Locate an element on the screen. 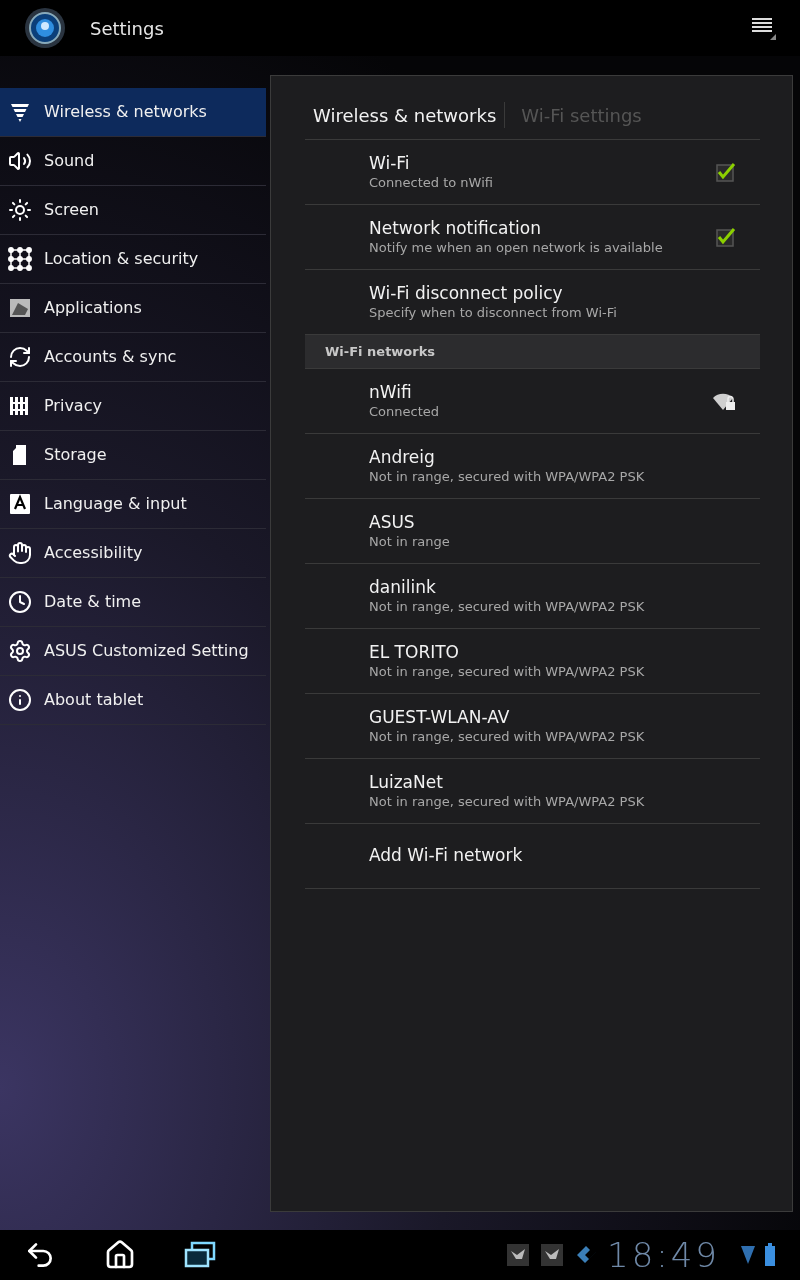 This screenshot has height=1280, width=800. breadcrumb-item: Wireless & networks is located at coordinates (401, 115).